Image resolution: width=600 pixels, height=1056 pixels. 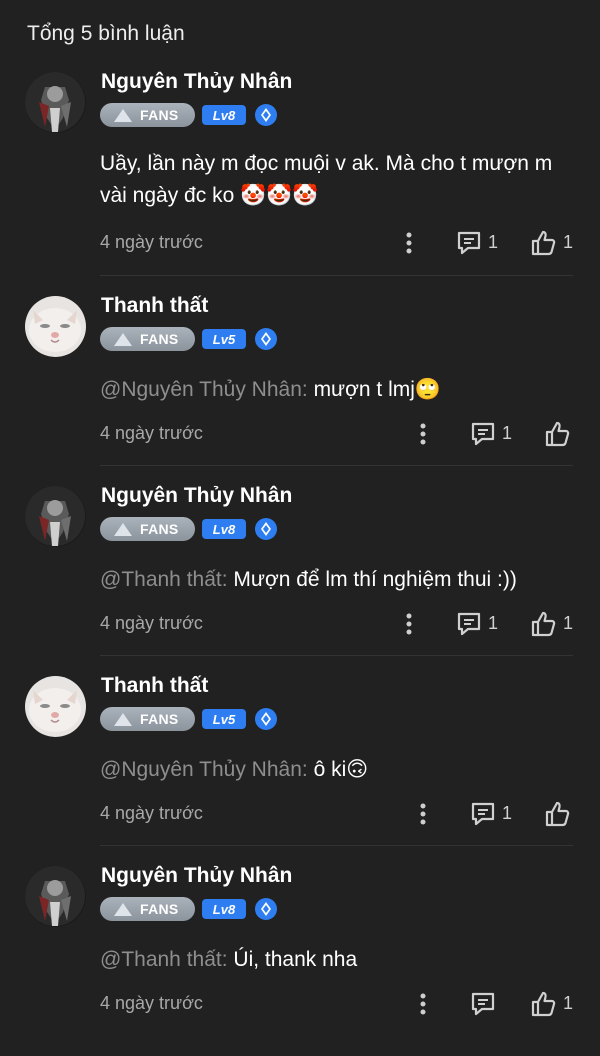 I want to click on comment-body: ô ki🙃, so click(x=341, y=769).